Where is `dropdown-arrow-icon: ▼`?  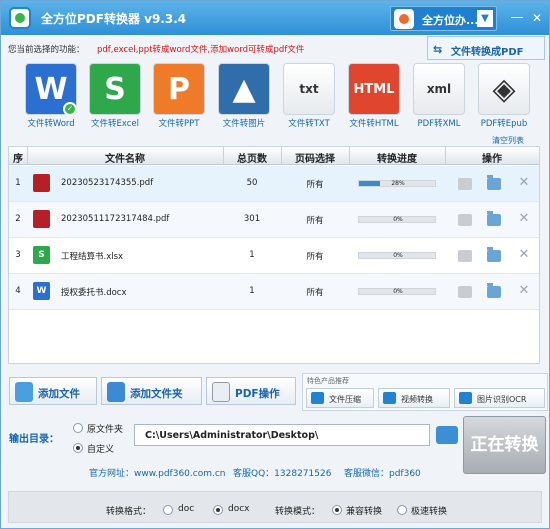 dropdown-arrow-icon: ▼ is located at coordinates (485, 18).